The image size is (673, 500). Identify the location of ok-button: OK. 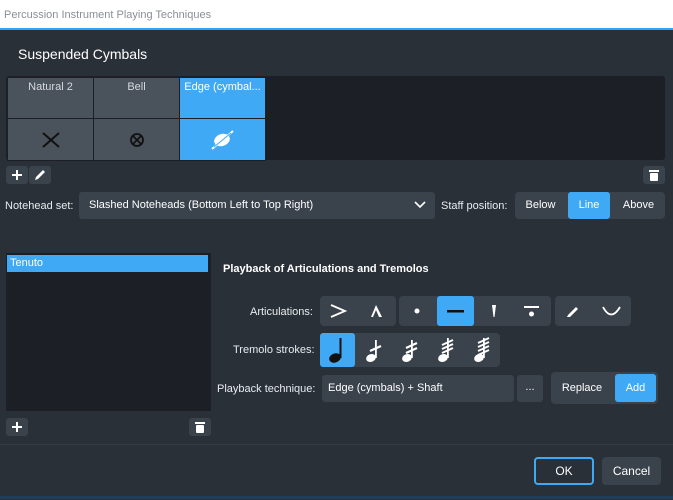
(564, 471).